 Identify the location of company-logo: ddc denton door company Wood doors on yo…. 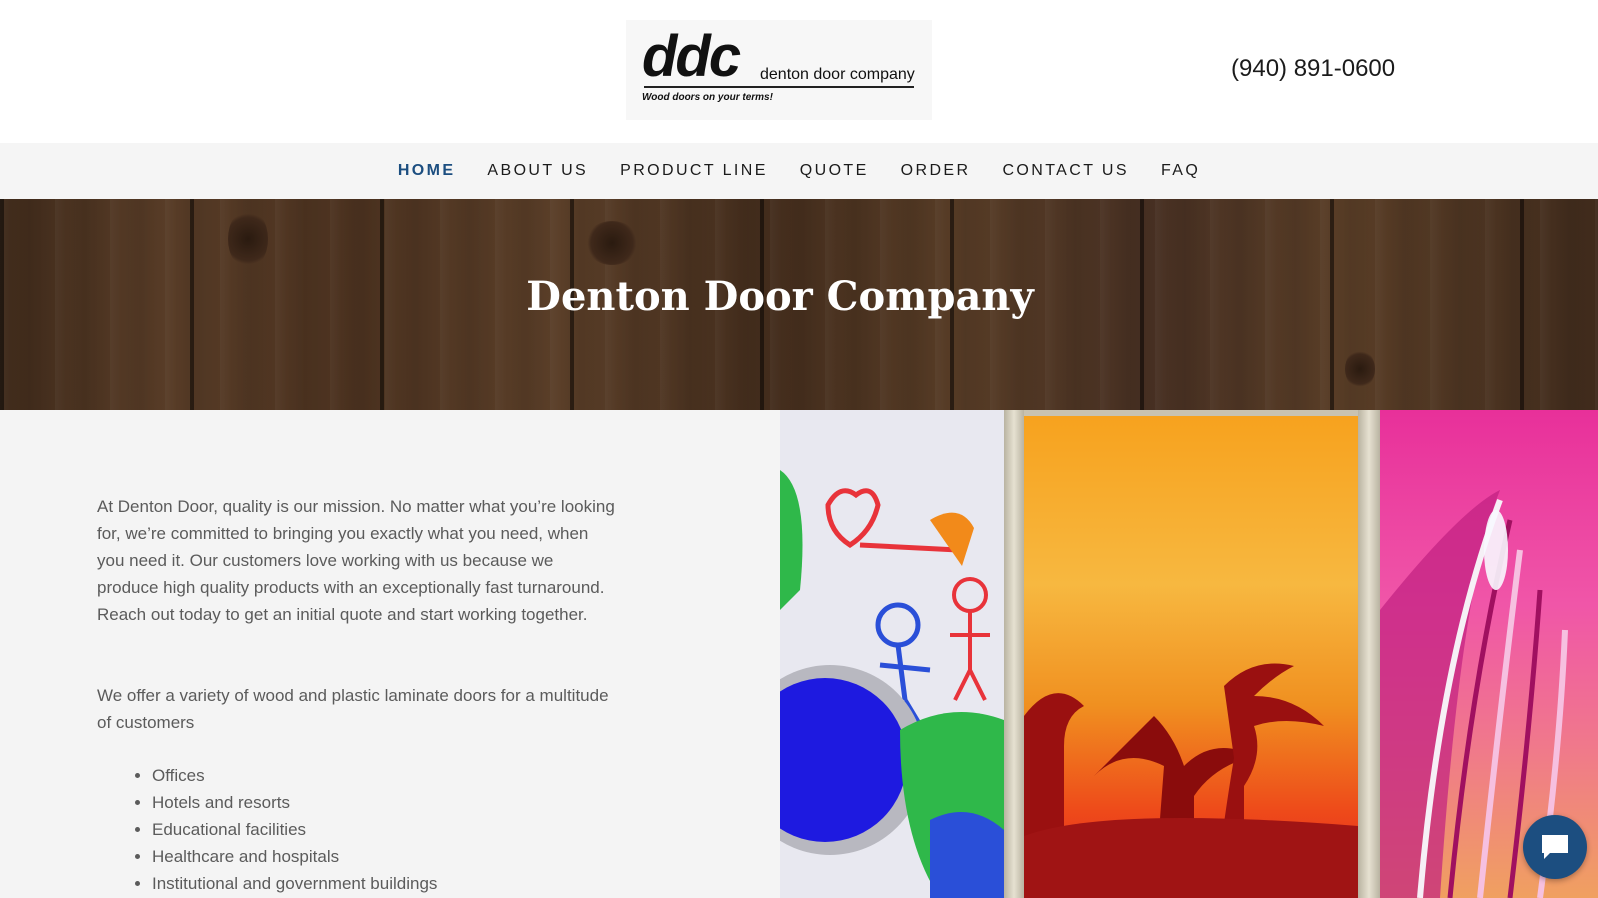
(779, 70).